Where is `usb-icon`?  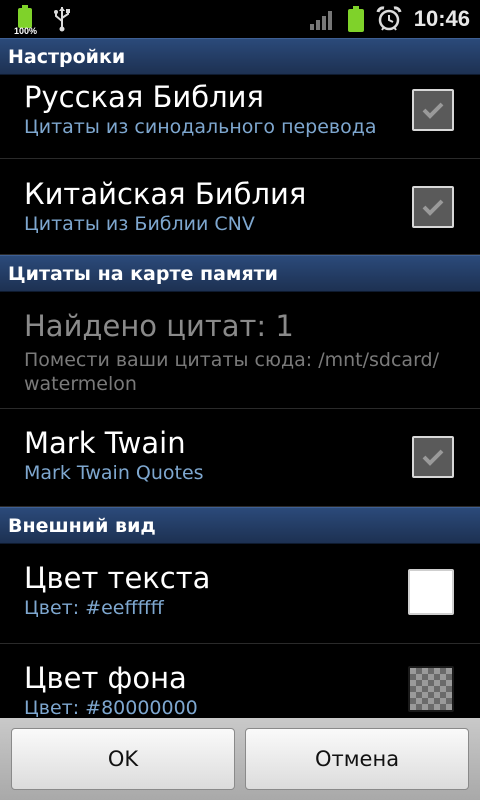 usb-icon is located at coordinates (62, 19).